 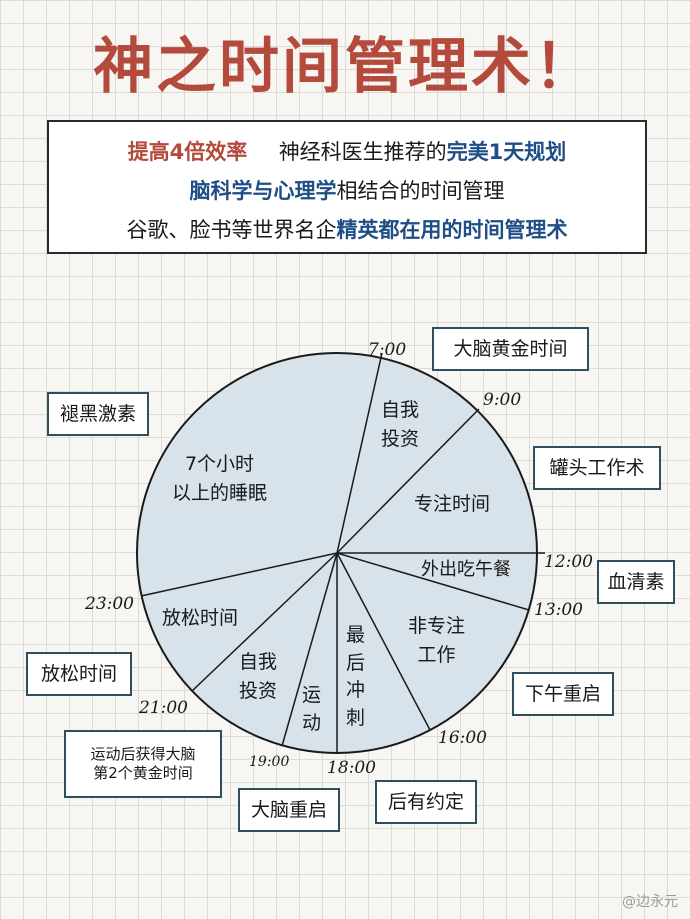 I want to click on segment-exercise-1: 运, so click(x=312, y=695).